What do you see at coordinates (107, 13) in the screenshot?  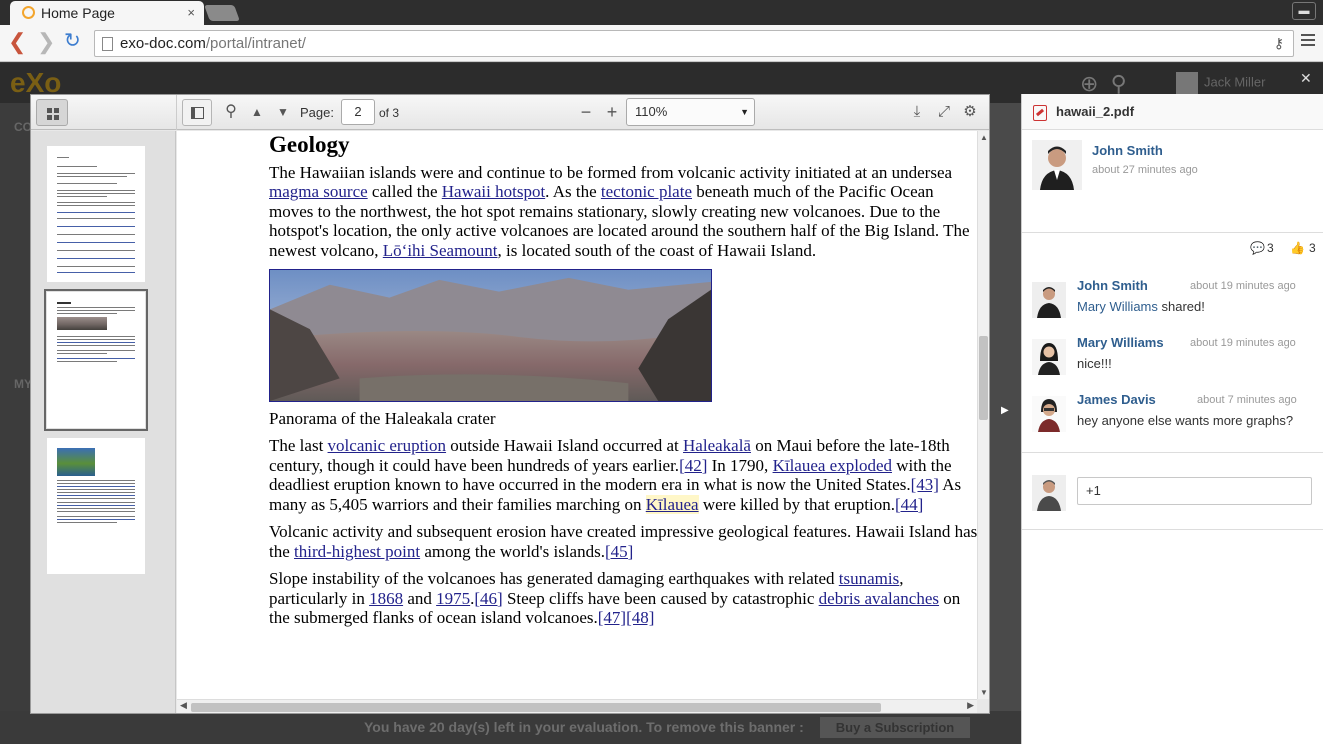 I see `browser-tab: Home Page ×` at bounding box center [107, 13].